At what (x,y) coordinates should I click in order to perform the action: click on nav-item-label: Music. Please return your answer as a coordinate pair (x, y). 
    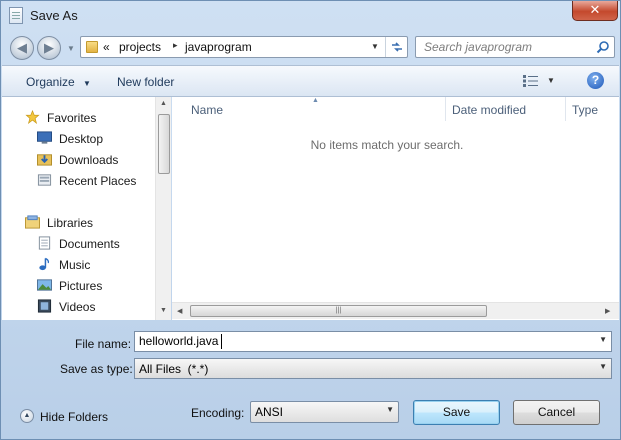
    Looking at the image, I should click on (75, 265).